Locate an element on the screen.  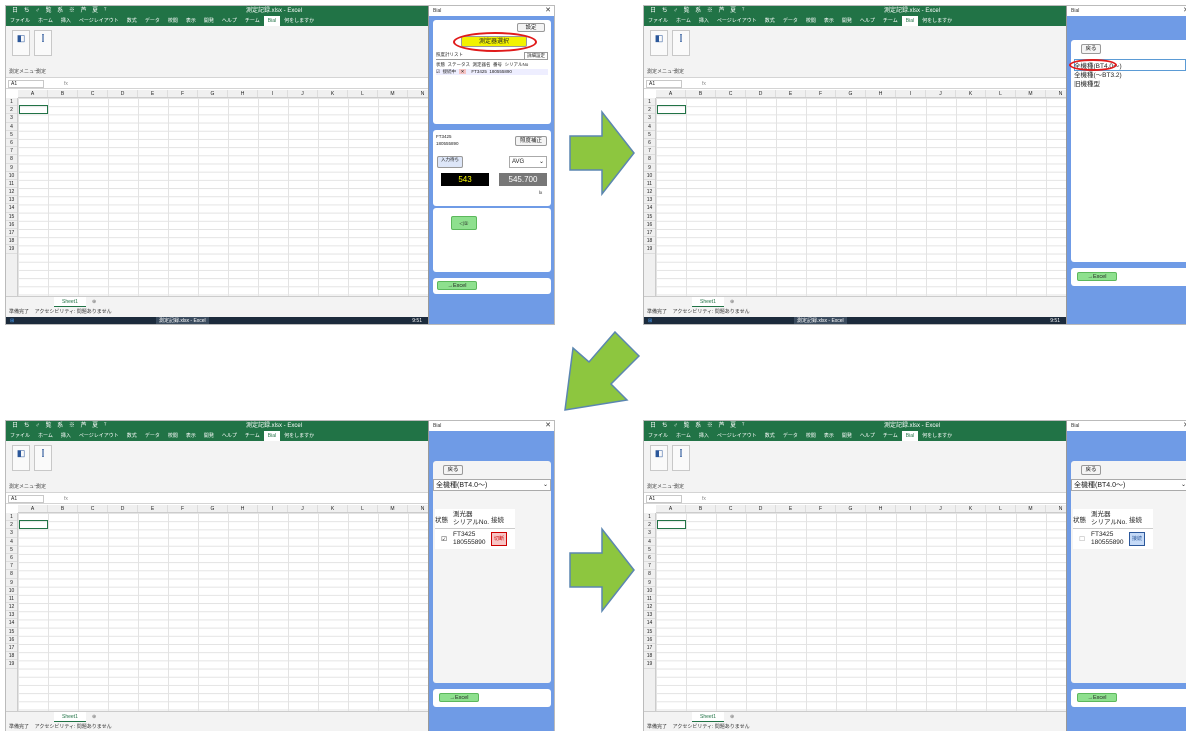
back-button: 戻る is located at coordinates (1091, 49).